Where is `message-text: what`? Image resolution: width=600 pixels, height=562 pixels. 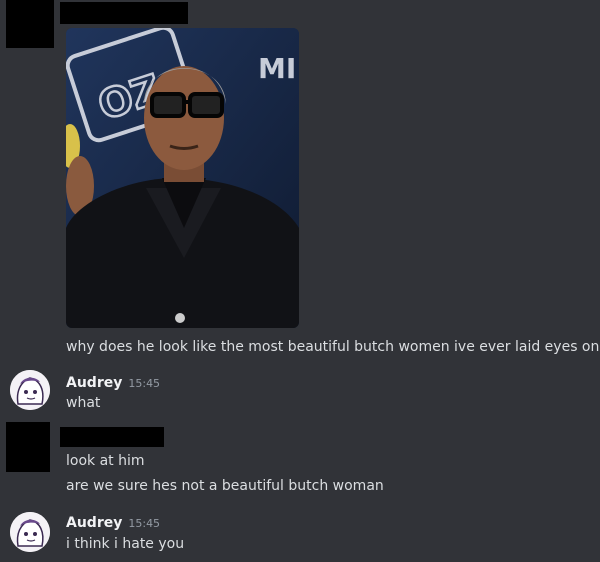
message-text: what is located at coordinates (83, 403).